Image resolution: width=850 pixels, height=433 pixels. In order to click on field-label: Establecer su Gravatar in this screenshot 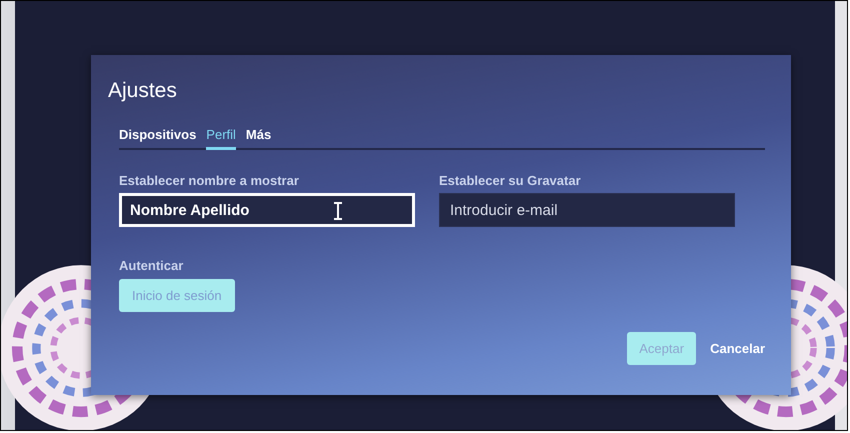, I will do `click(510, 180)`.